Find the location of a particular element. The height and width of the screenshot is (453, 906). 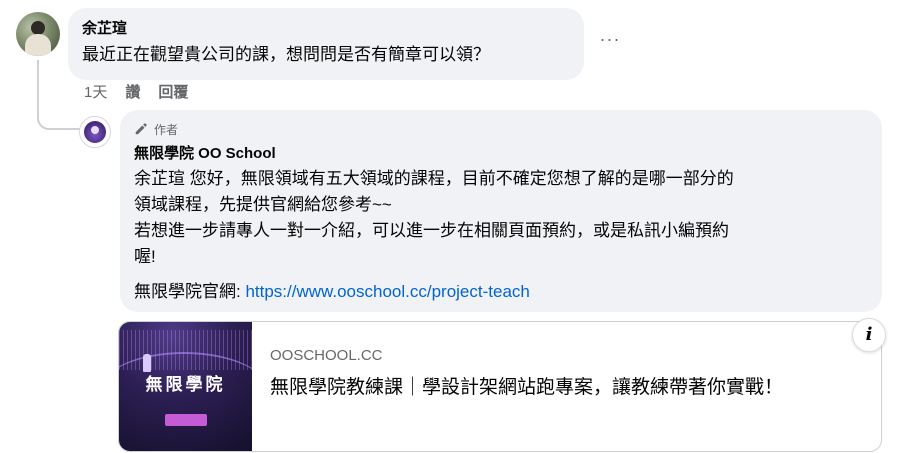

website-label: 無限學院官網: is located at coordinates (190, 291).